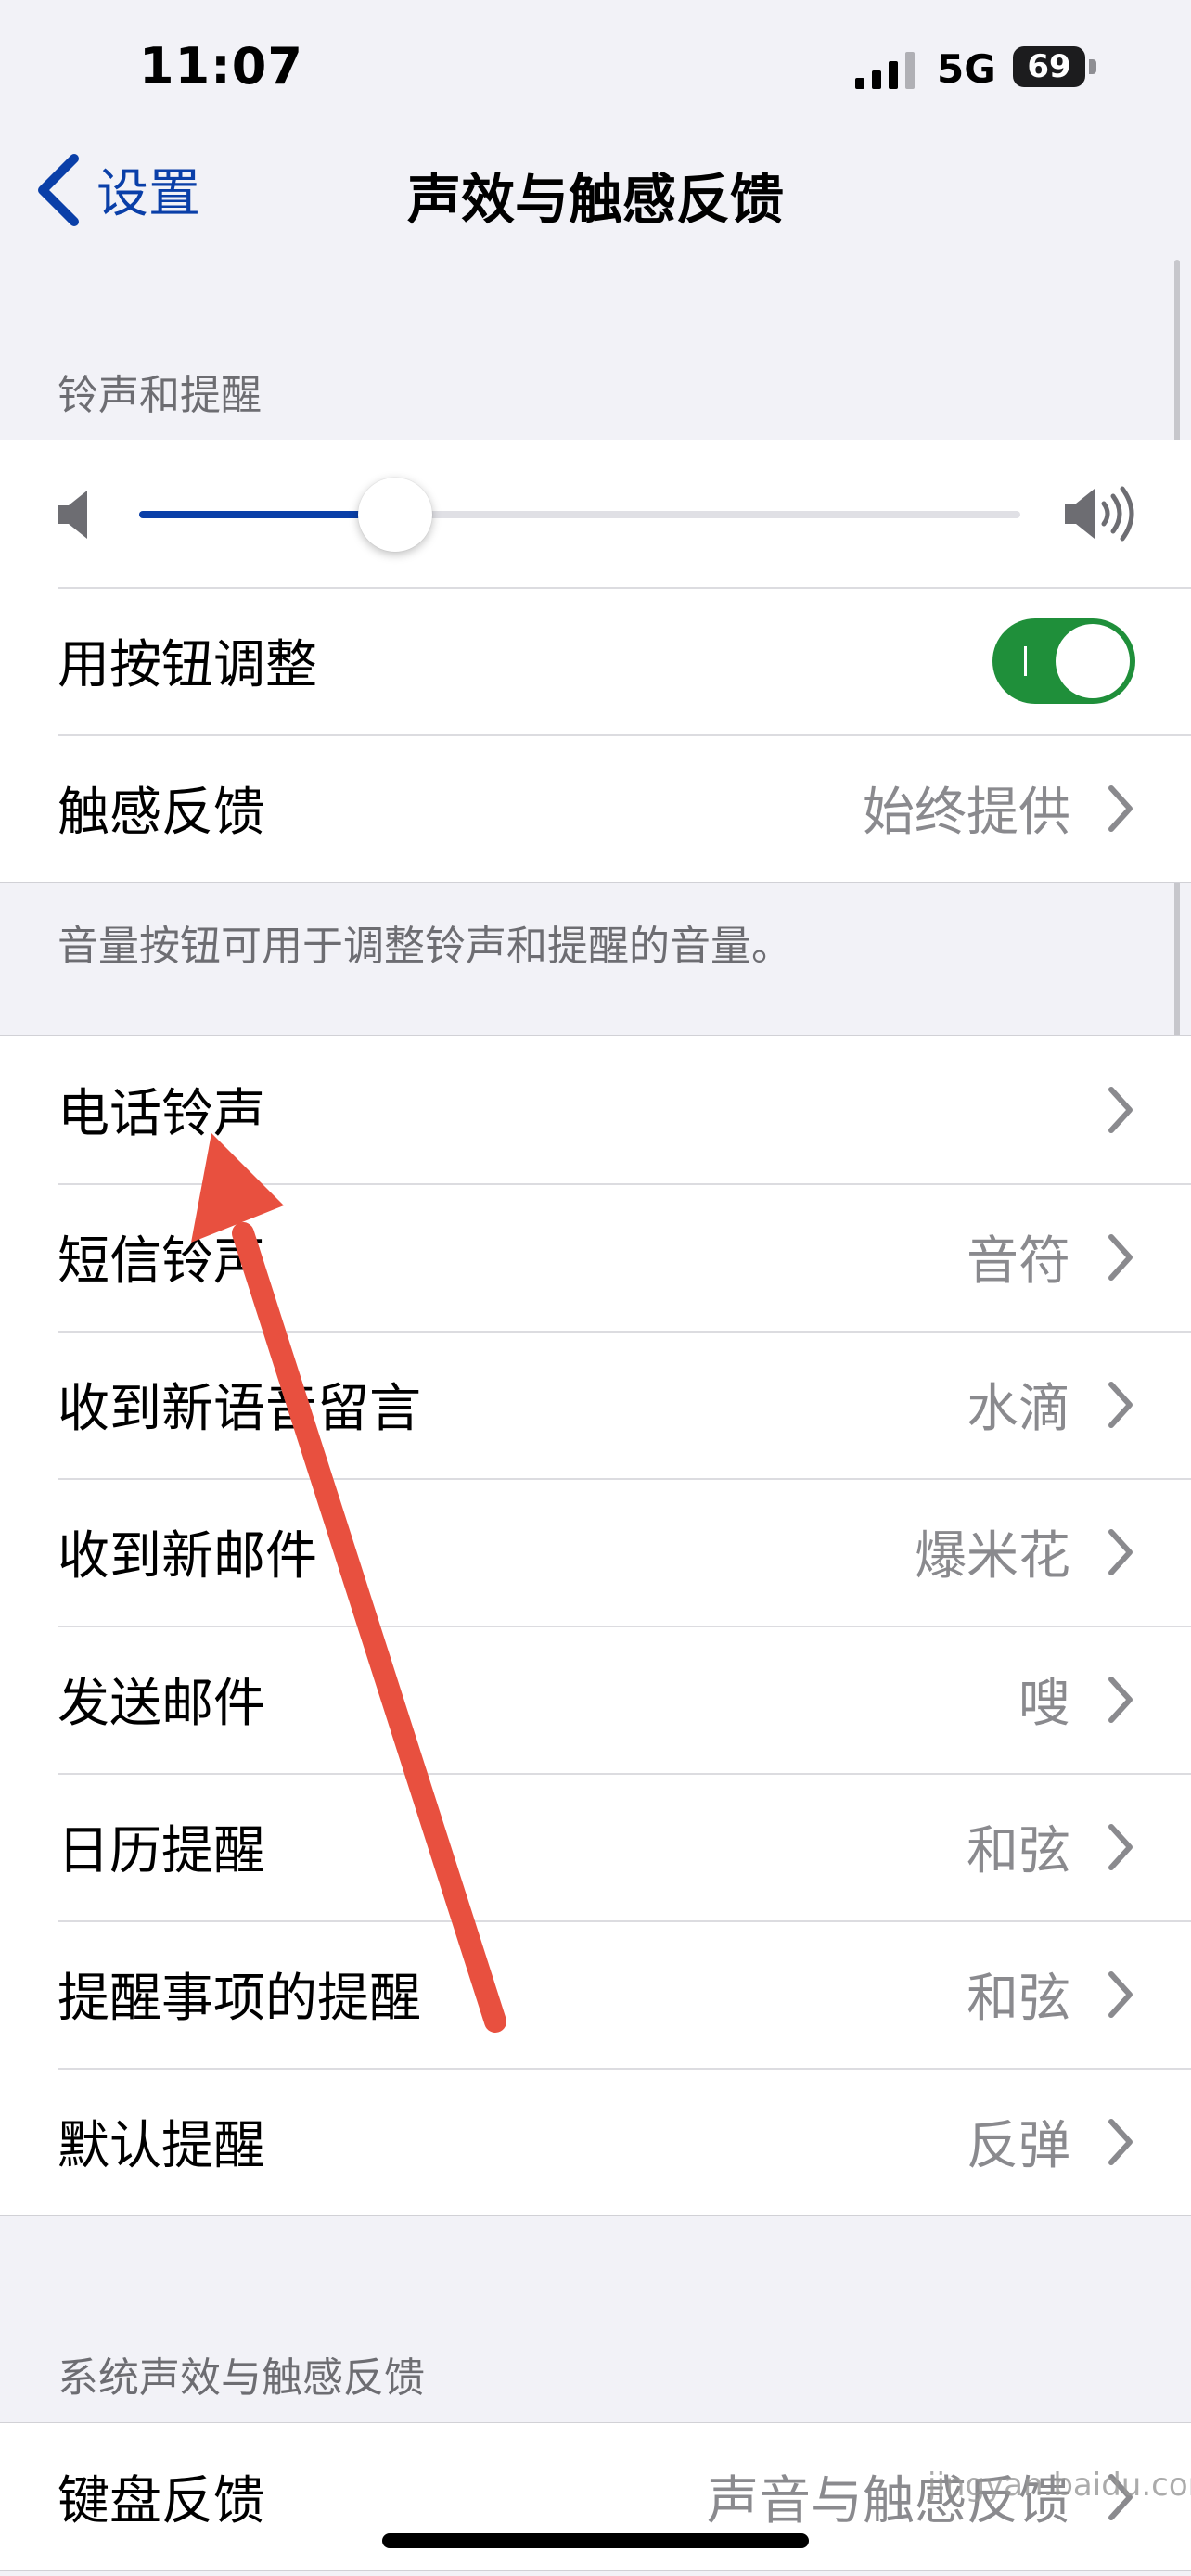  I want to click on row-label: 键盘反馈, so click(161, 2501).